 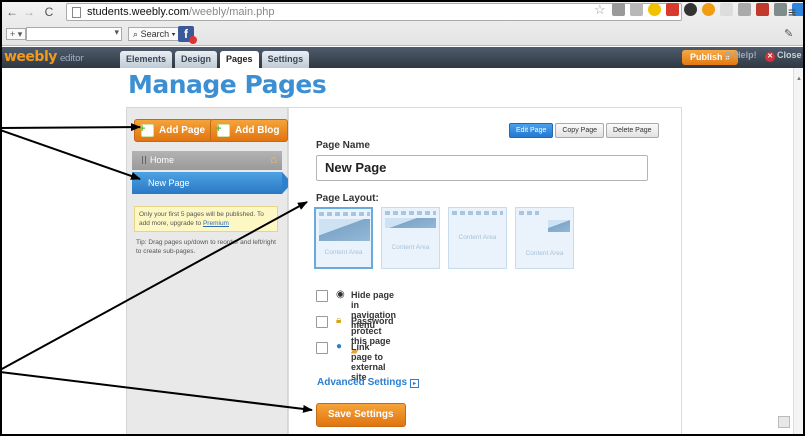 What do you see at coordinates (579, 130) in the screenshot?
I see `copy-page-button: Copy Page` at bounding box center [579, 130].